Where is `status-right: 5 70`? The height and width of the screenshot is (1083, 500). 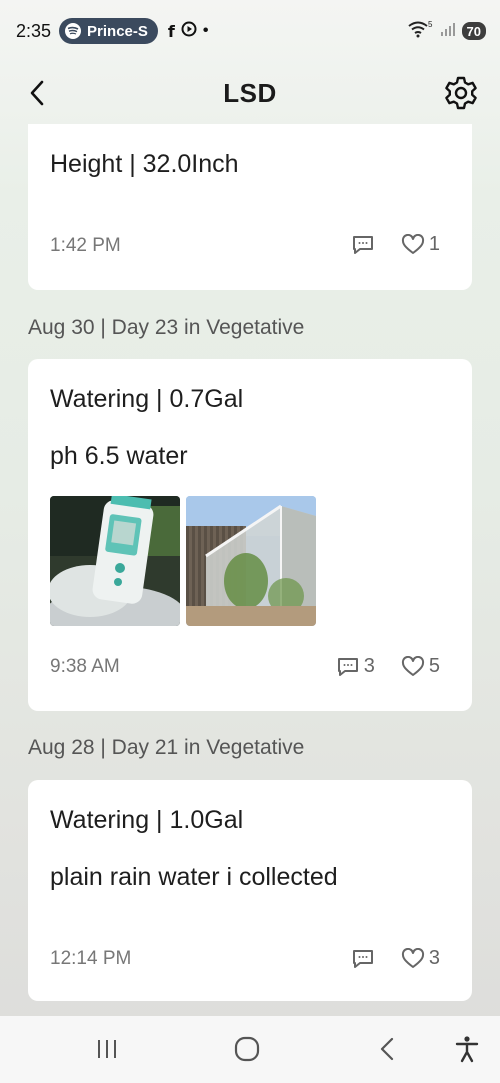 status-right: 5 70 is located at coordinates (446, 31).